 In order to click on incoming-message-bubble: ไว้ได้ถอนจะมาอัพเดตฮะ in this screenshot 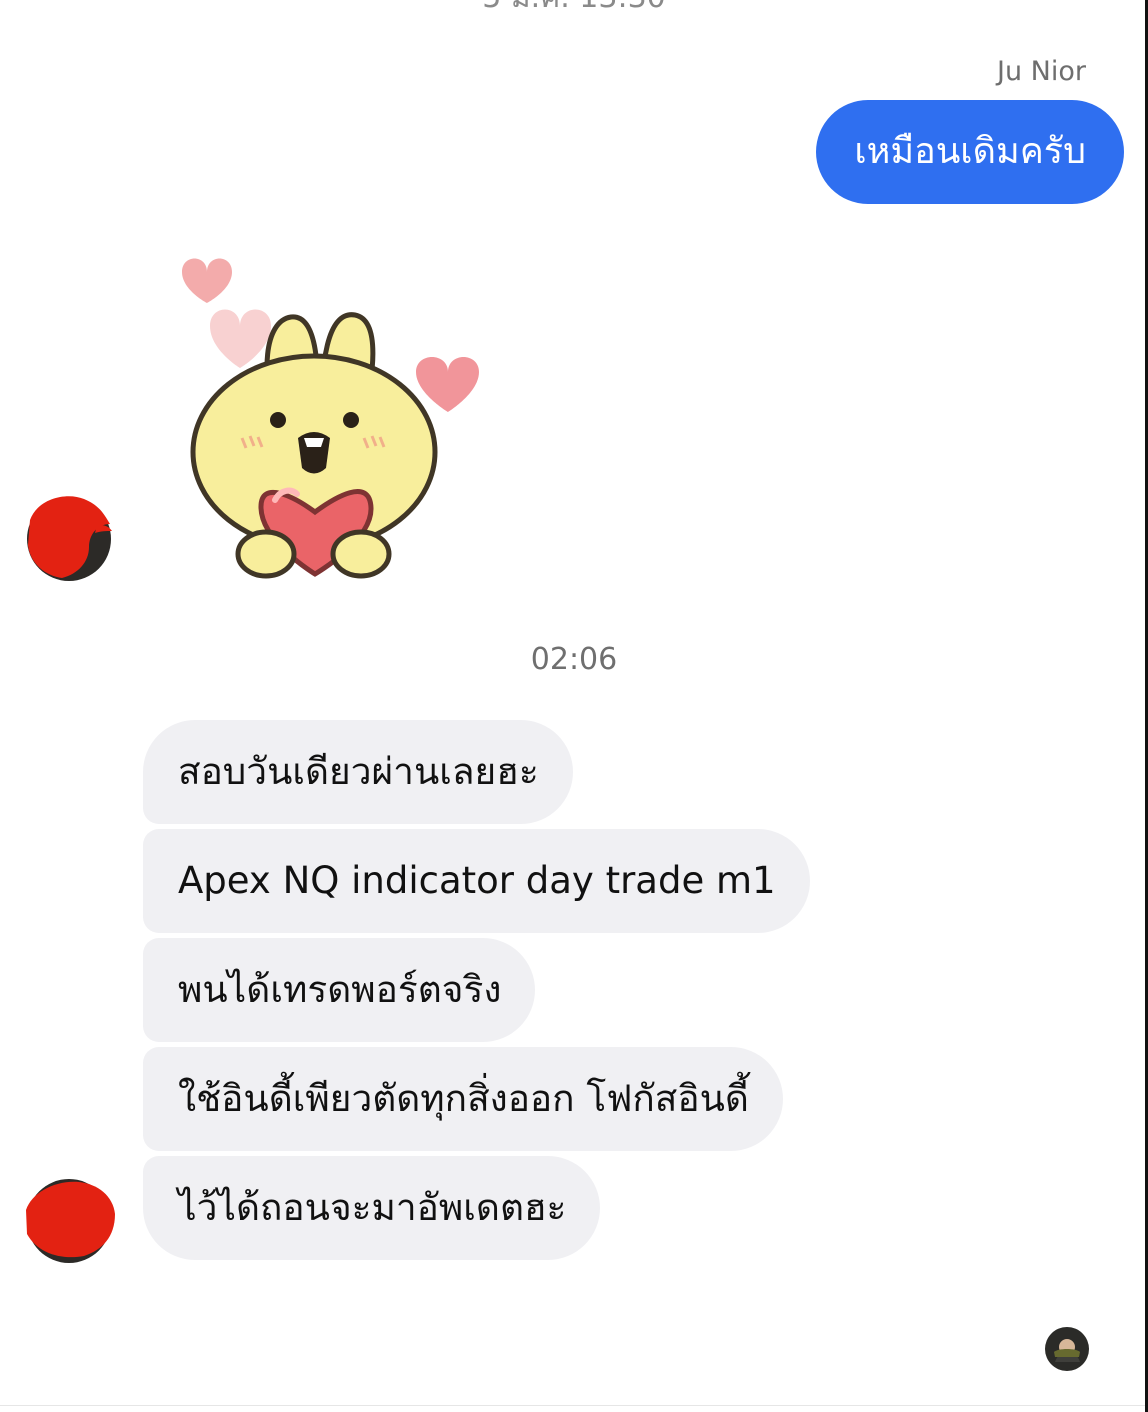, I will do `click(372, 1208)`.